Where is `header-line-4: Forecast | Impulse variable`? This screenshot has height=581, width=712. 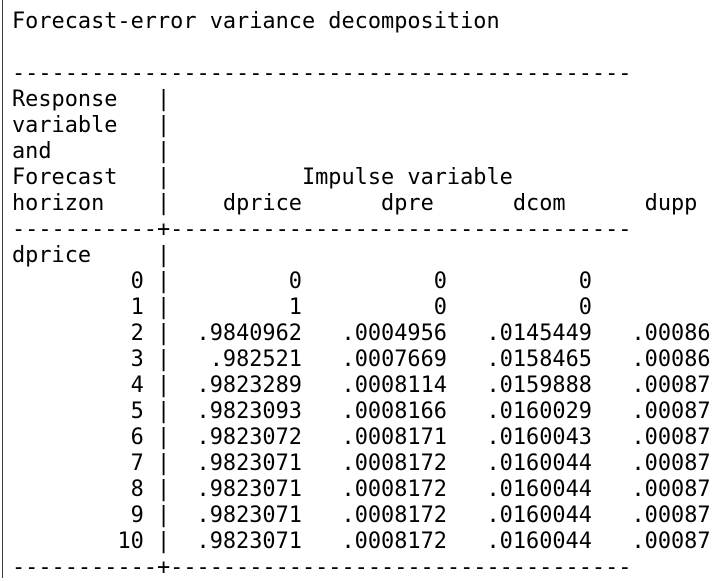 header-line-4: Forecast | Impulse variable is located at coordinates (362, 178).